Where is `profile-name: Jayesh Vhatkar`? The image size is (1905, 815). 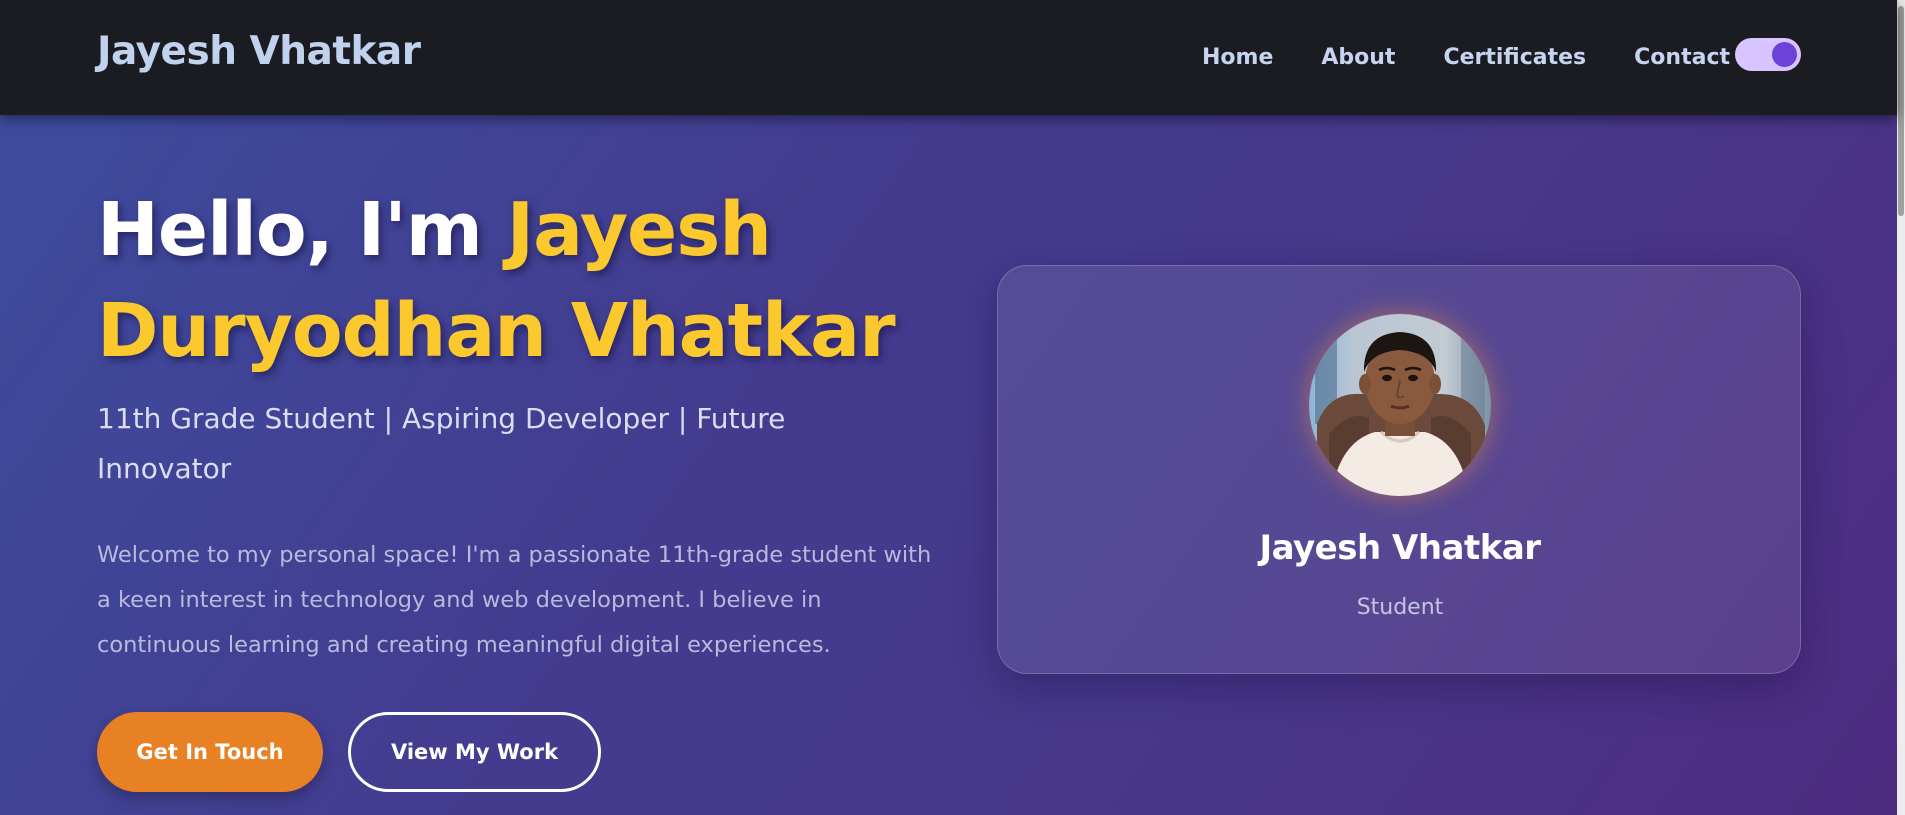 profile-name: Jayesh Vhatkar is located at coordinates (1400, 548).